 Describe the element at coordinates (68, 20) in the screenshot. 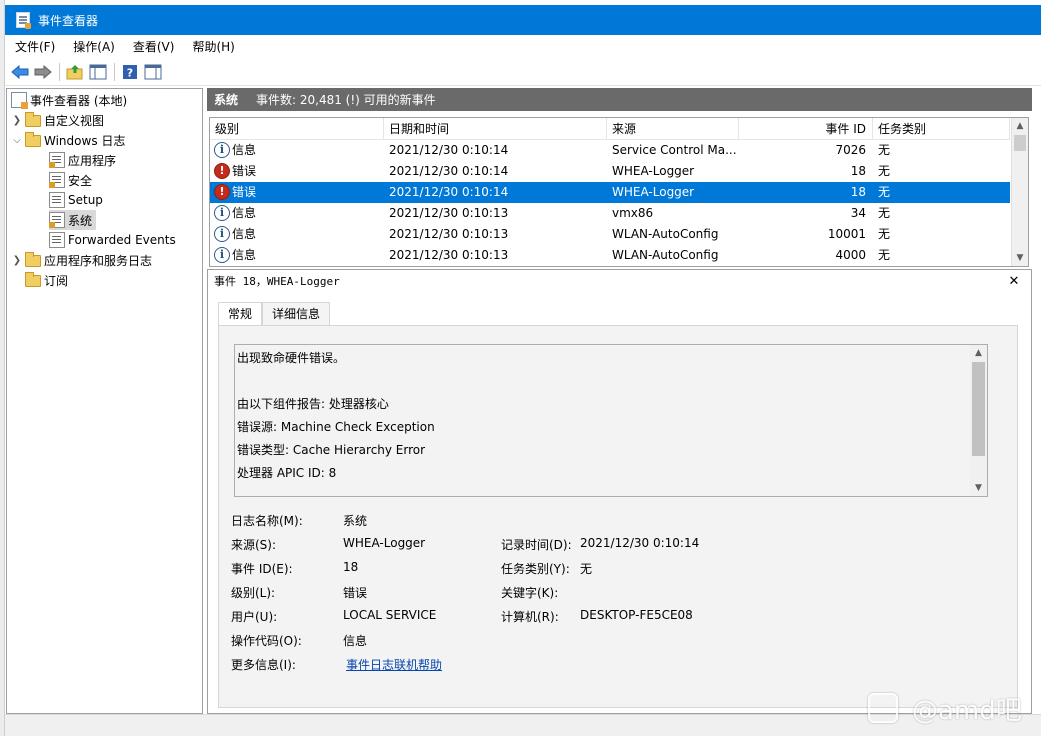

I see `window-title: 事件查看器` at that location.